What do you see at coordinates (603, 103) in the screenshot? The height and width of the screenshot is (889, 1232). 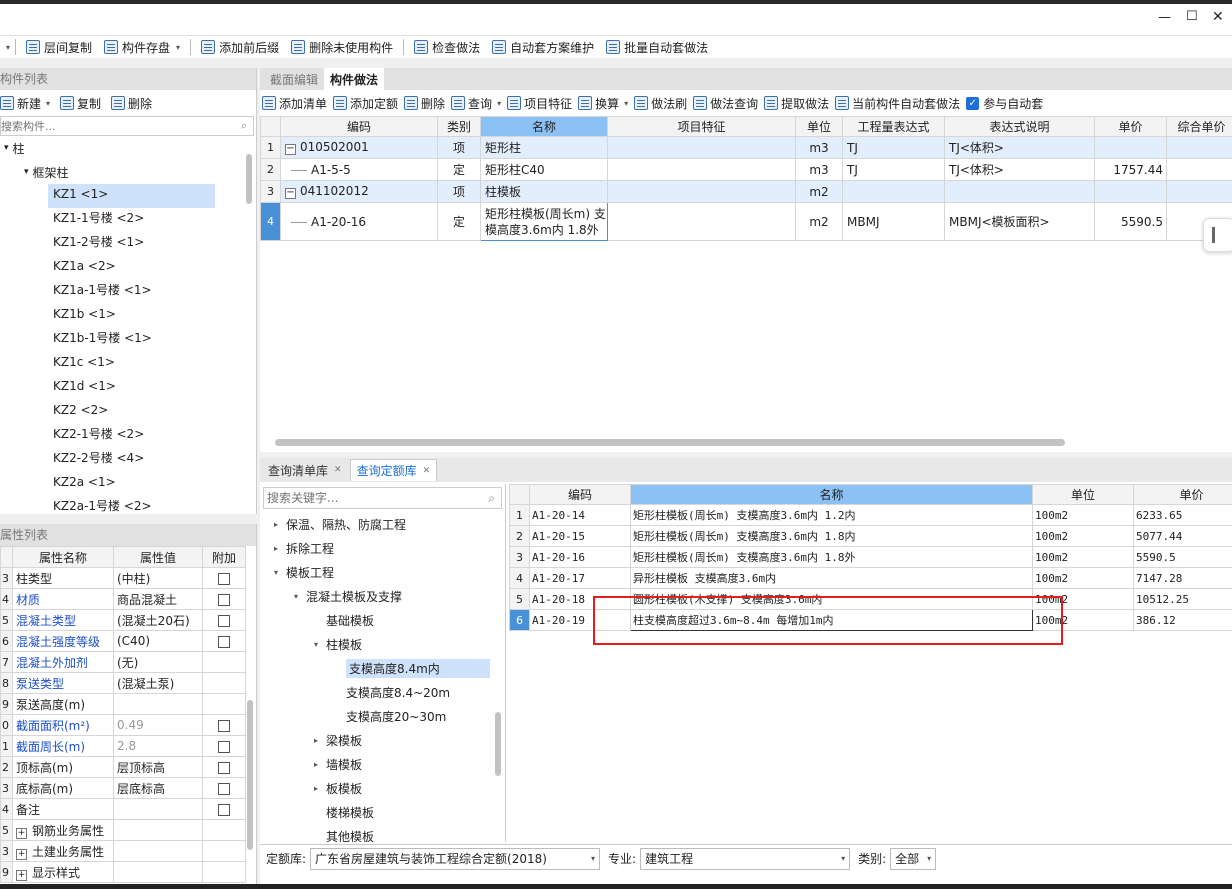 I see `method-toolbar-button: 换算 ▾` at bounding box center [603, 103].